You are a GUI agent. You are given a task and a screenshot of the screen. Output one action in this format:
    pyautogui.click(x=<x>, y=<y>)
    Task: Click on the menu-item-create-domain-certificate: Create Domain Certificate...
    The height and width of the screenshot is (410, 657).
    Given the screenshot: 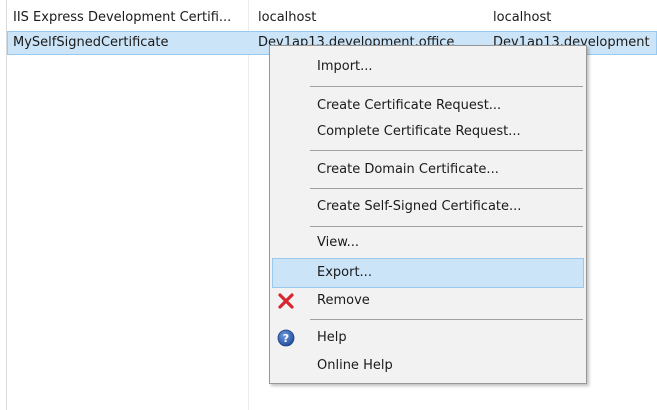 What is the action you would take?
    pyautogui.click(x=428, y=170)
    